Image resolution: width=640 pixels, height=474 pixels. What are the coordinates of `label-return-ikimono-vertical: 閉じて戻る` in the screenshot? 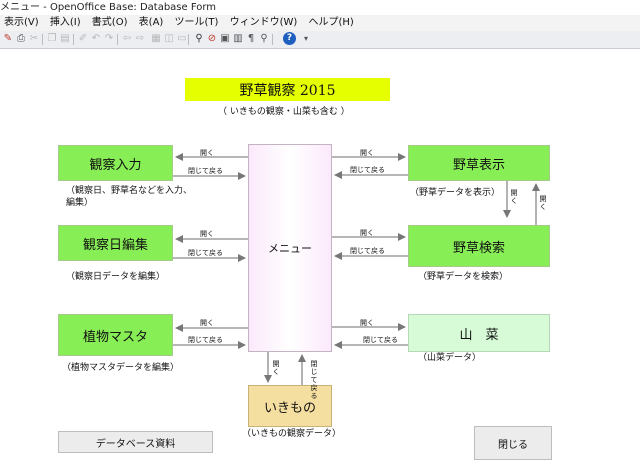 It's located at (314, 380).